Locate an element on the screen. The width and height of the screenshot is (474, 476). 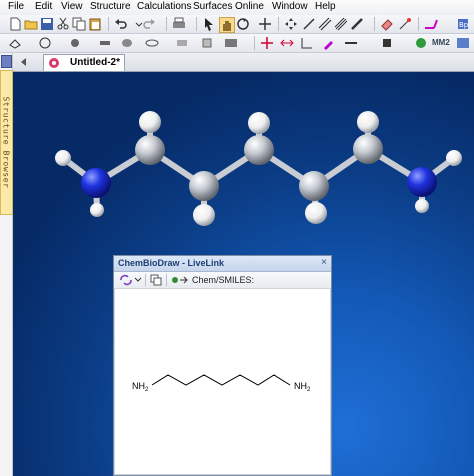
line-style-icon is located at coordinates (351, 43).